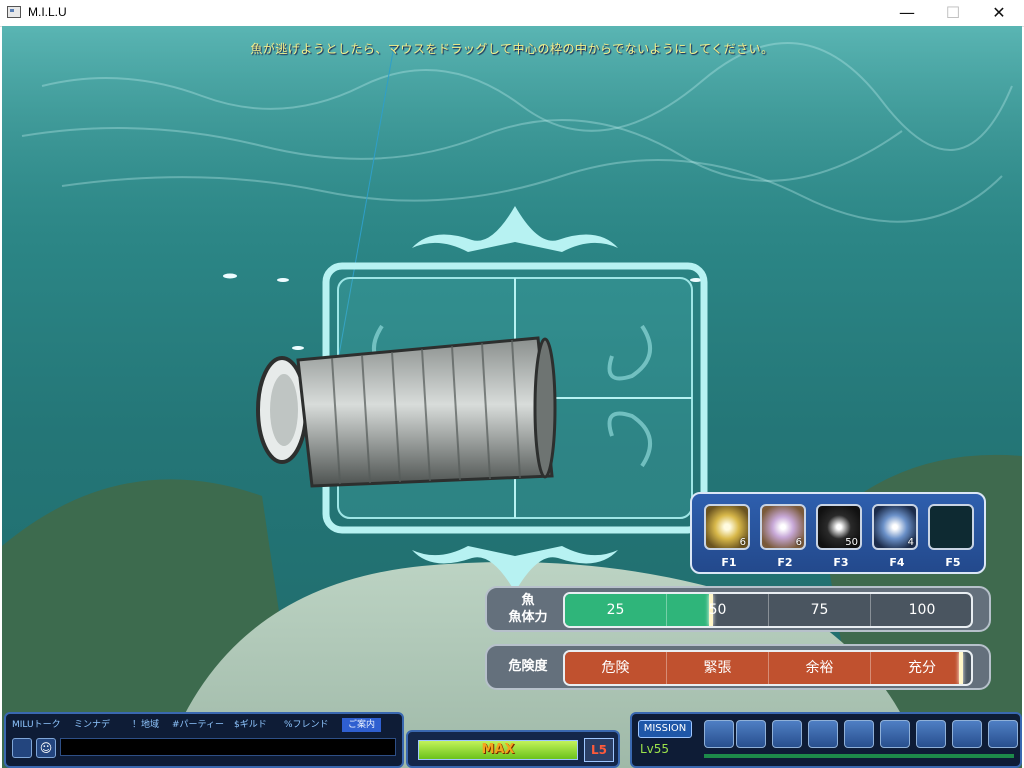 The image size is (1024, 768). I want to click on chat-tab-minnade: ミンナデ, so click(92, 725).